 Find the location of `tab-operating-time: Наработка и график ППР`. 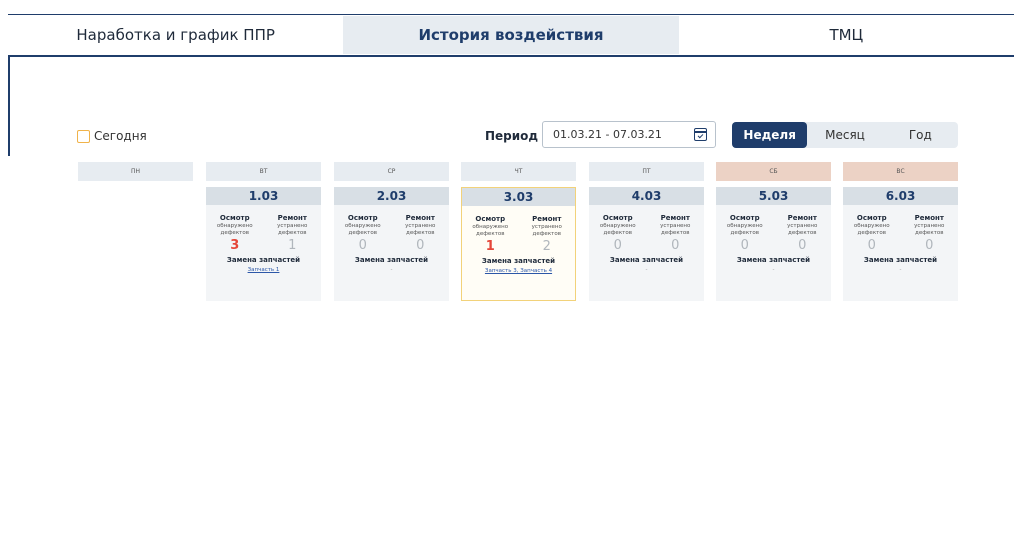

tab-operating-time: Наработка и график ППР is located at coordinates (175, 35).